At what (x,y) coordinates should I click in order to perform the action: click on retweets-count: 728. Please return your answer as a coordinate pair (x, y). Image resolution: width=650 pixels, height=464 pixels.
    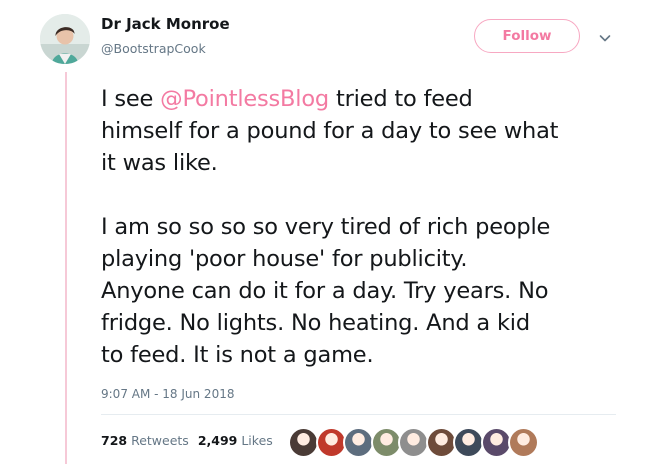
    Looking at the image, I should click on (114, 440).